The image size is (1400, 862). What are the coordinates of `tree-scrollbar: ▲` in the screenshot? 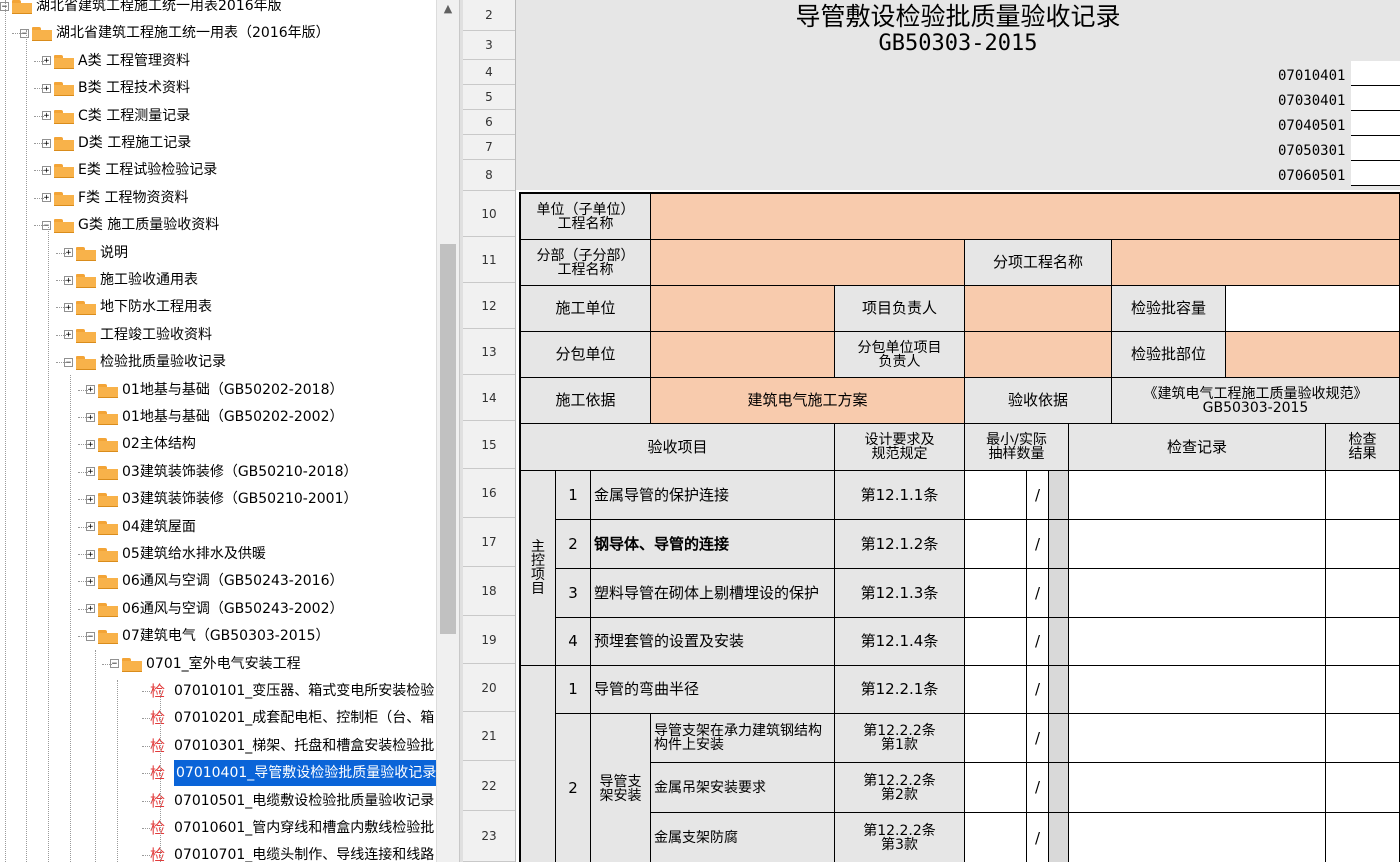 It's located at (447, 431).